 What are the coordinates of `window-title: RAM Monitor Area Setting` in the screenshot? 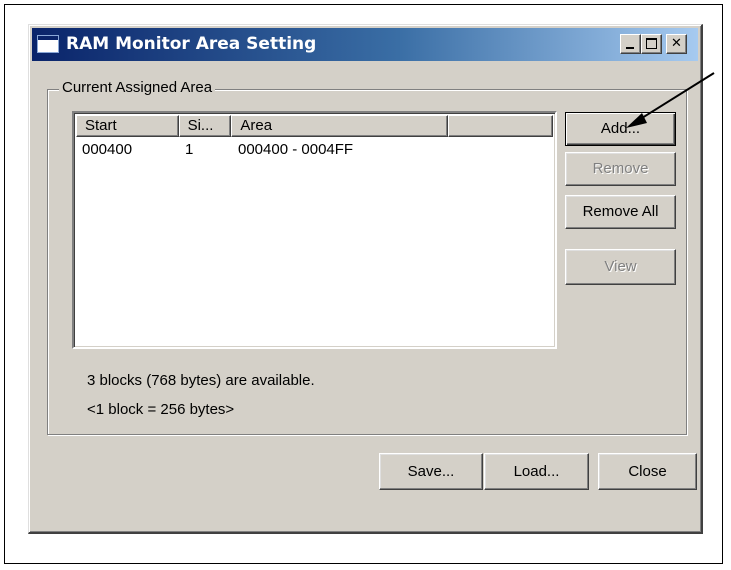 It's located at (191, 44).